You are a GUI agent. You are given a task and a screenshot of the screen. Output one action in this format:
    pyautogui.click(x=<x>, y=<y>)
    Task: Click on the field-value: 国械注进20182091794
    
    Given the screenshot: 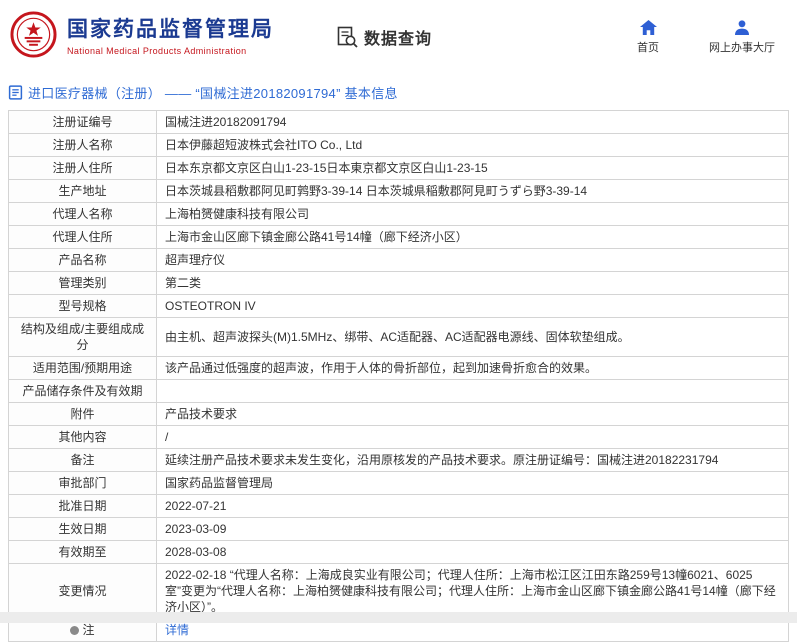 What is the action you would take?
    pyautogui.click(x=472, y=122)
    